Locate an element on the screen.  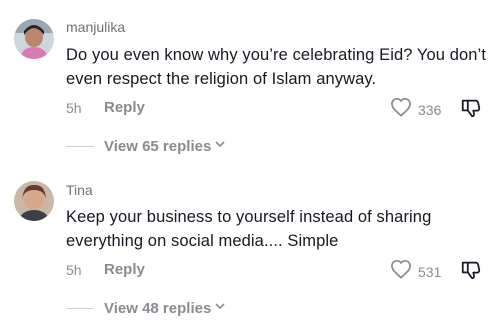
view-replies-button: View 48 replies is located at coordinates (146, 308).